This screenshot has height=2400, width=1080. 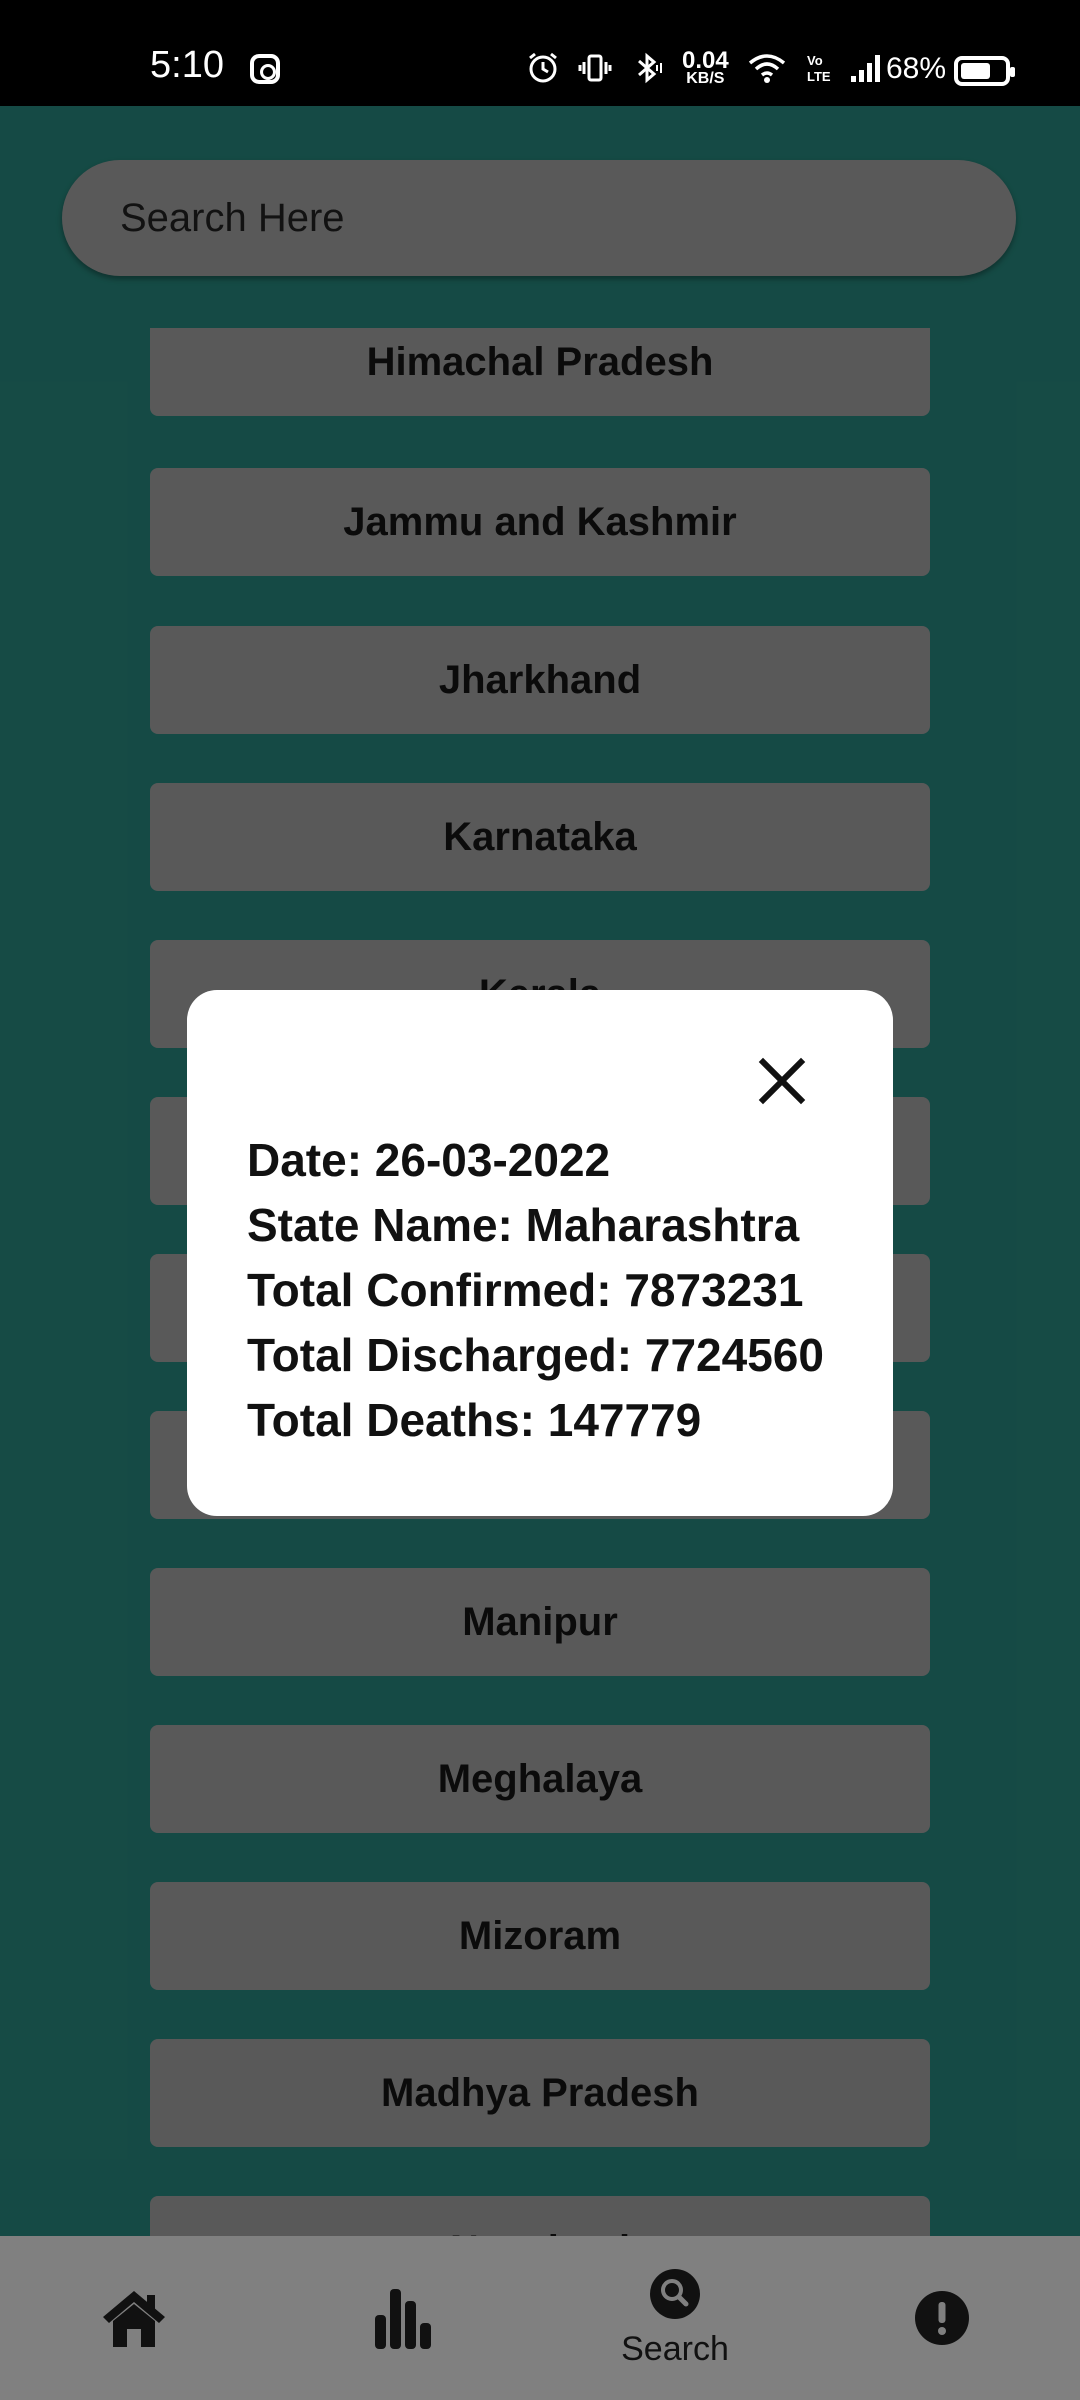 I want to click on signal-icon, so click(x=865, y=68).